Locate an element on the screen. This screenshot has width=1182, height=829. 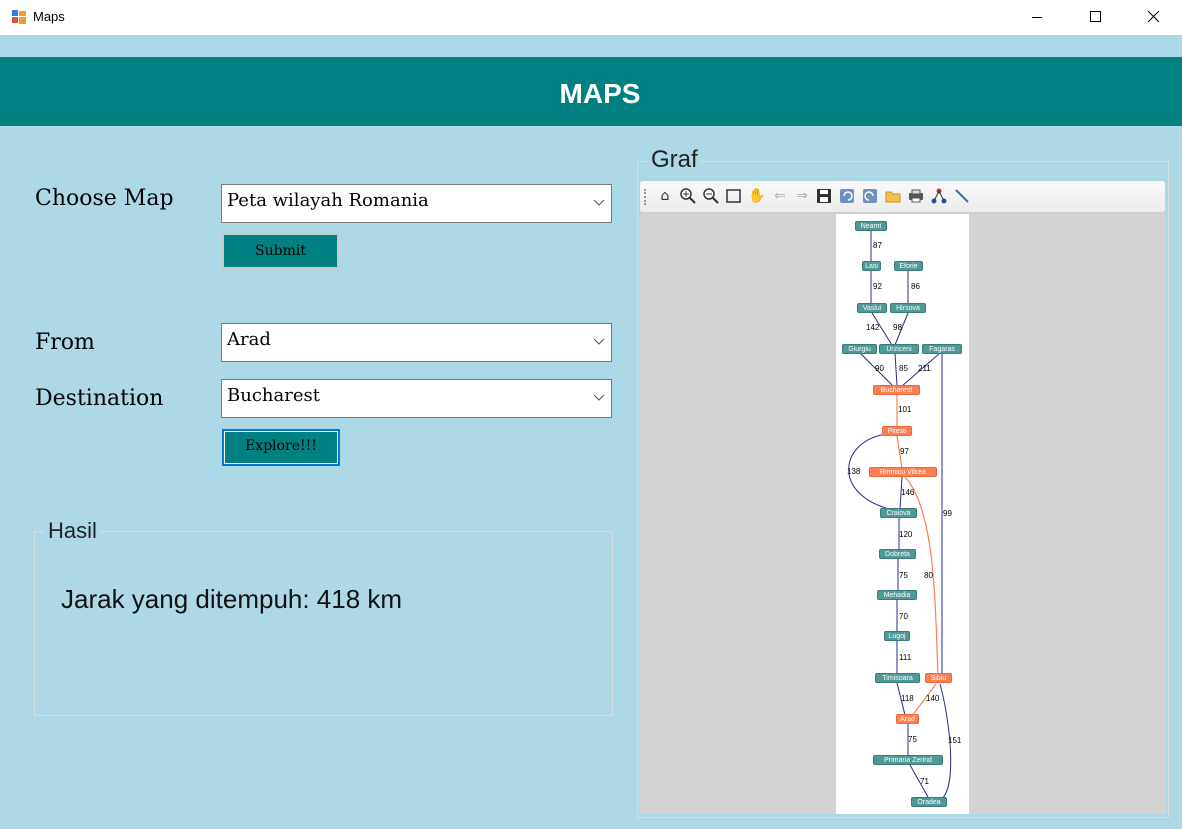
edge-label: 138 is located at coordinates (854, 471).